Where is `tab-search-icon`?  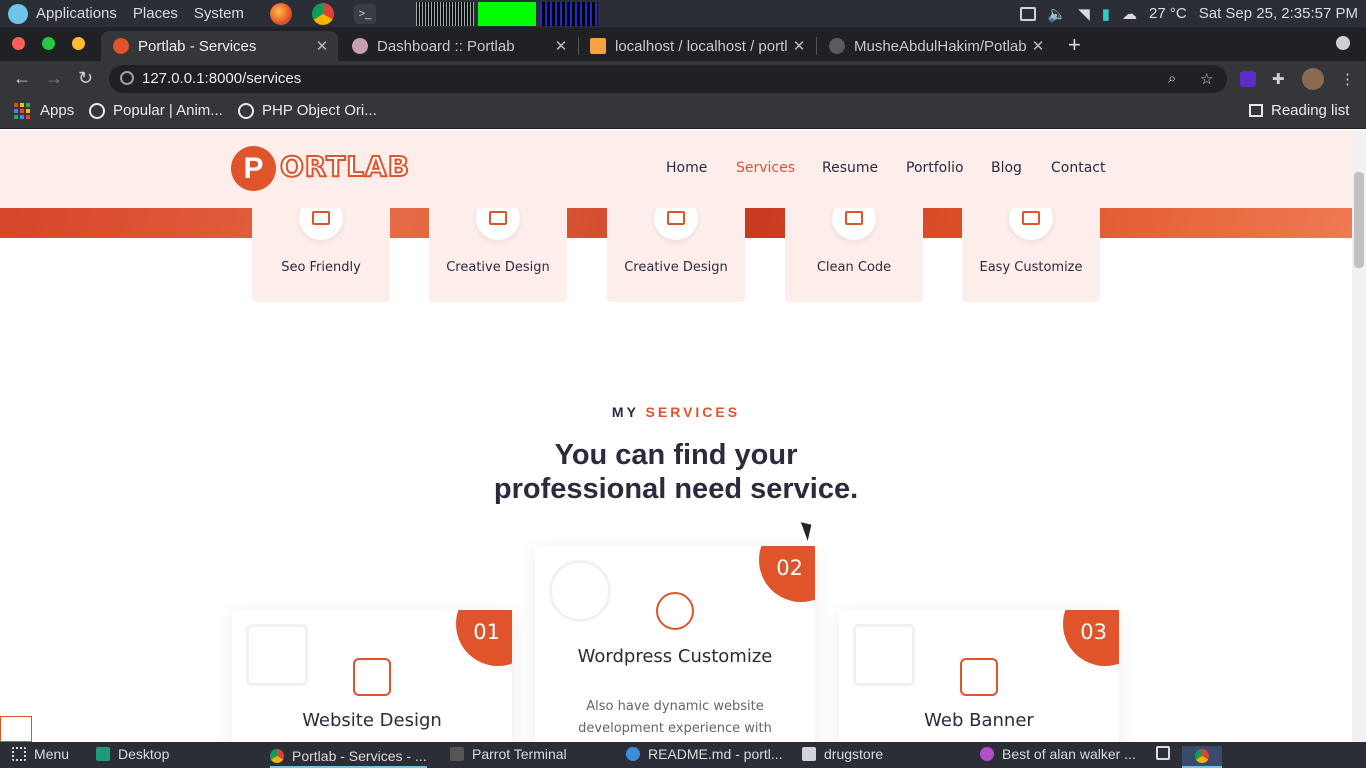
tab-search-icon is located at coordinates (1343, 43).